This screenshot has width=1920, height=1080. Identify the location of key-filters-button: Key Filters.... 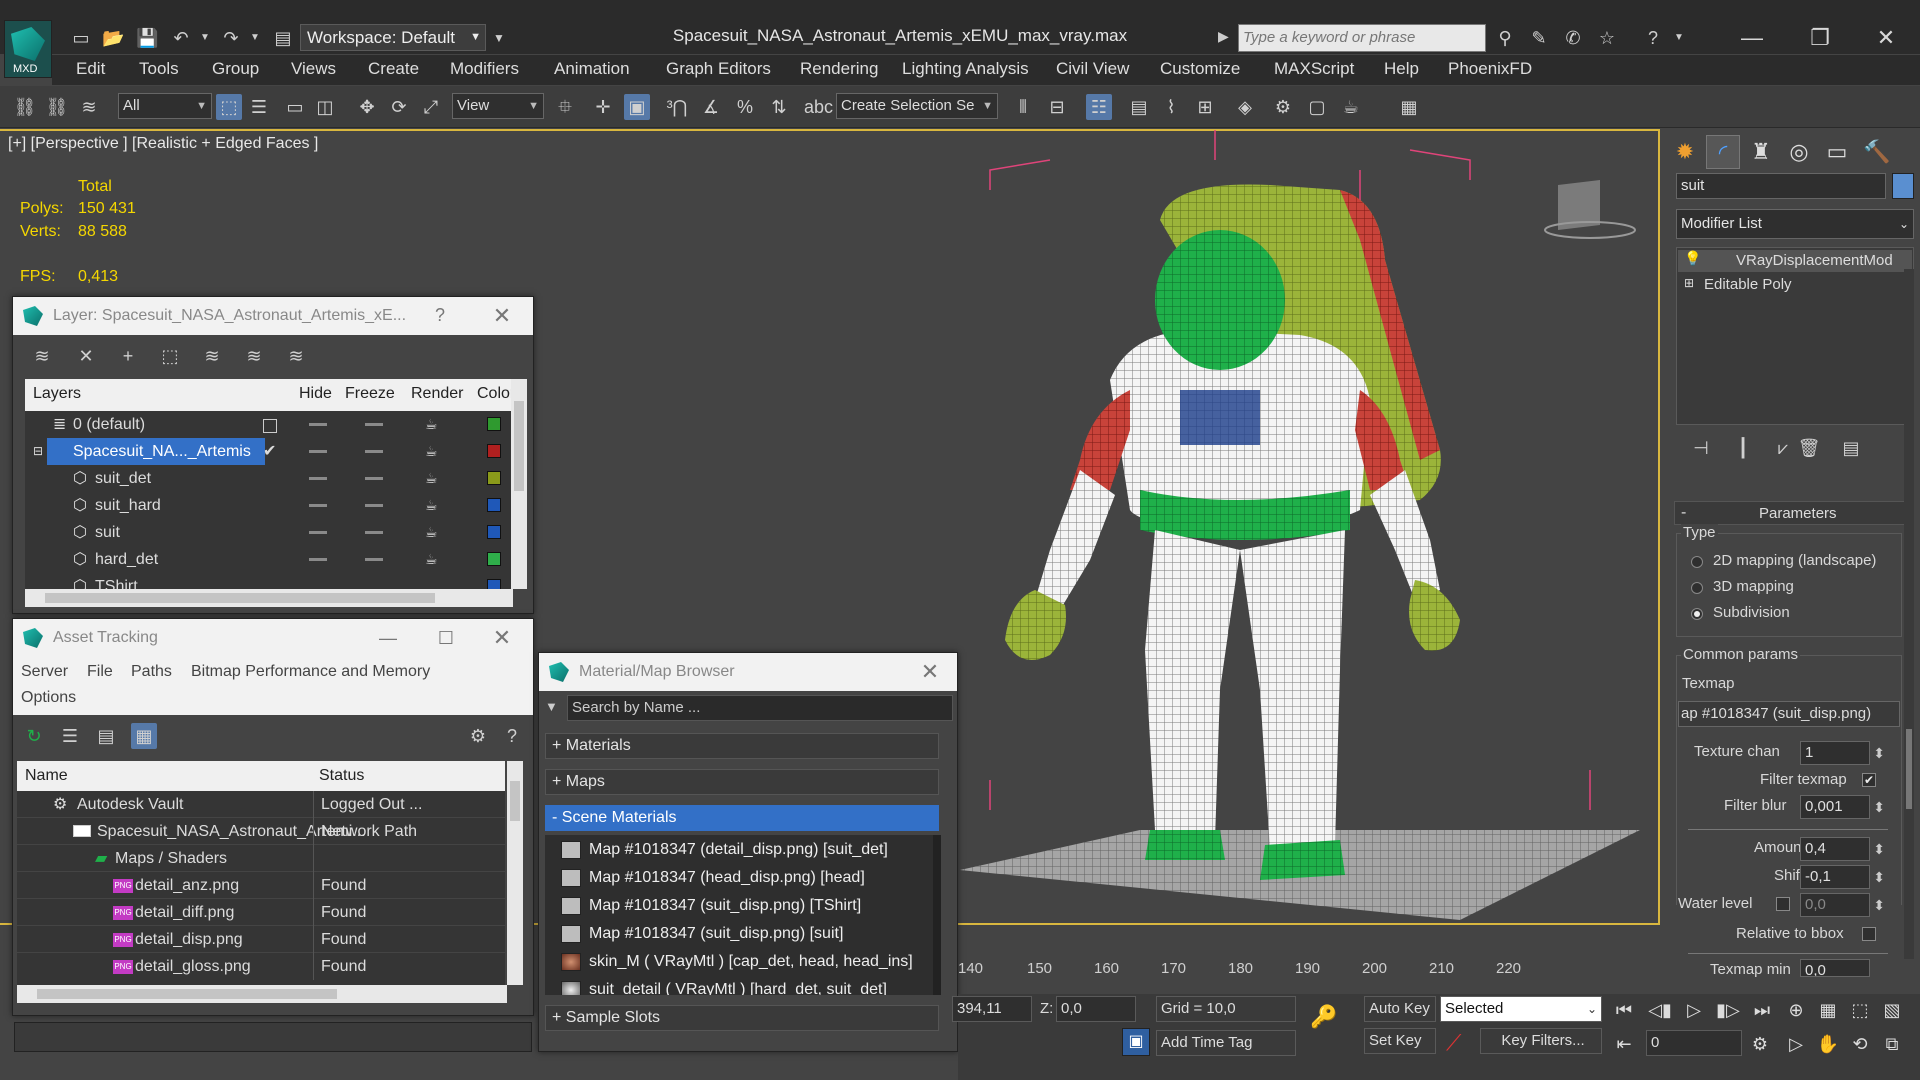
(1541, 1041).